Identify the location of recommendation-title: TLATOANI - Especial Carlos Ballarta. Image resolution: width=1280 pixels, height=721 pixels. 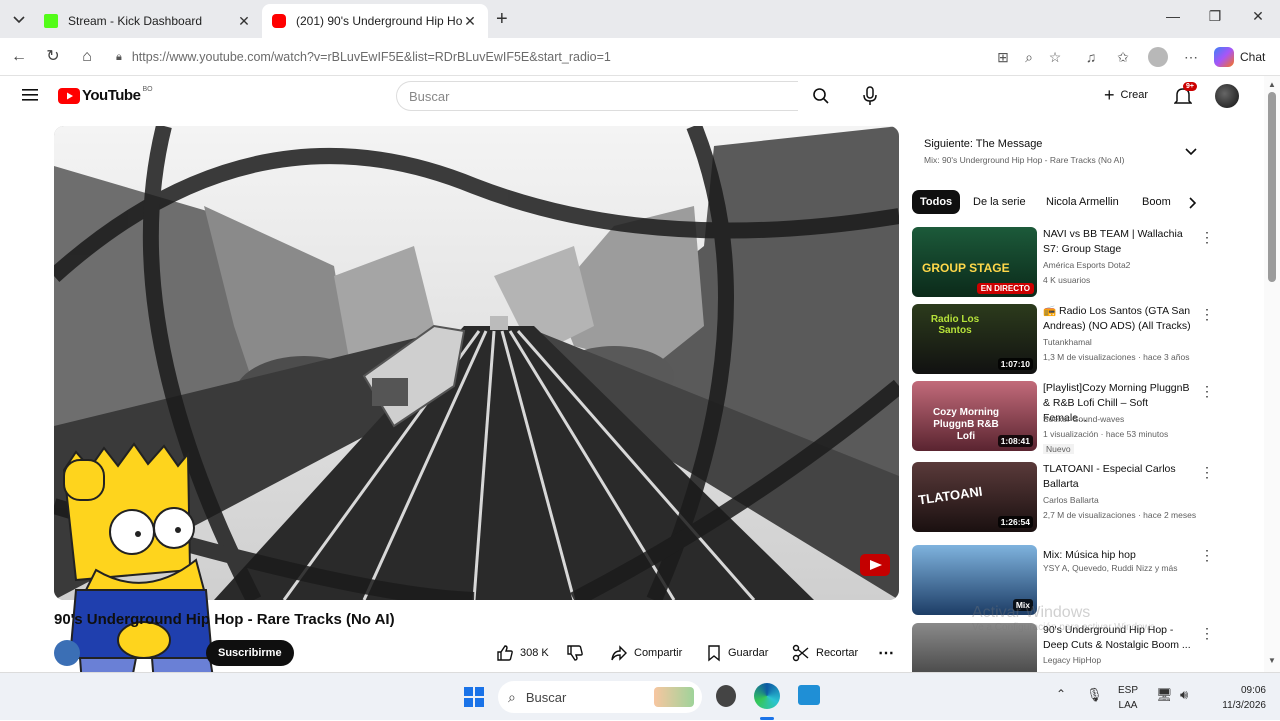
(1109, 476).